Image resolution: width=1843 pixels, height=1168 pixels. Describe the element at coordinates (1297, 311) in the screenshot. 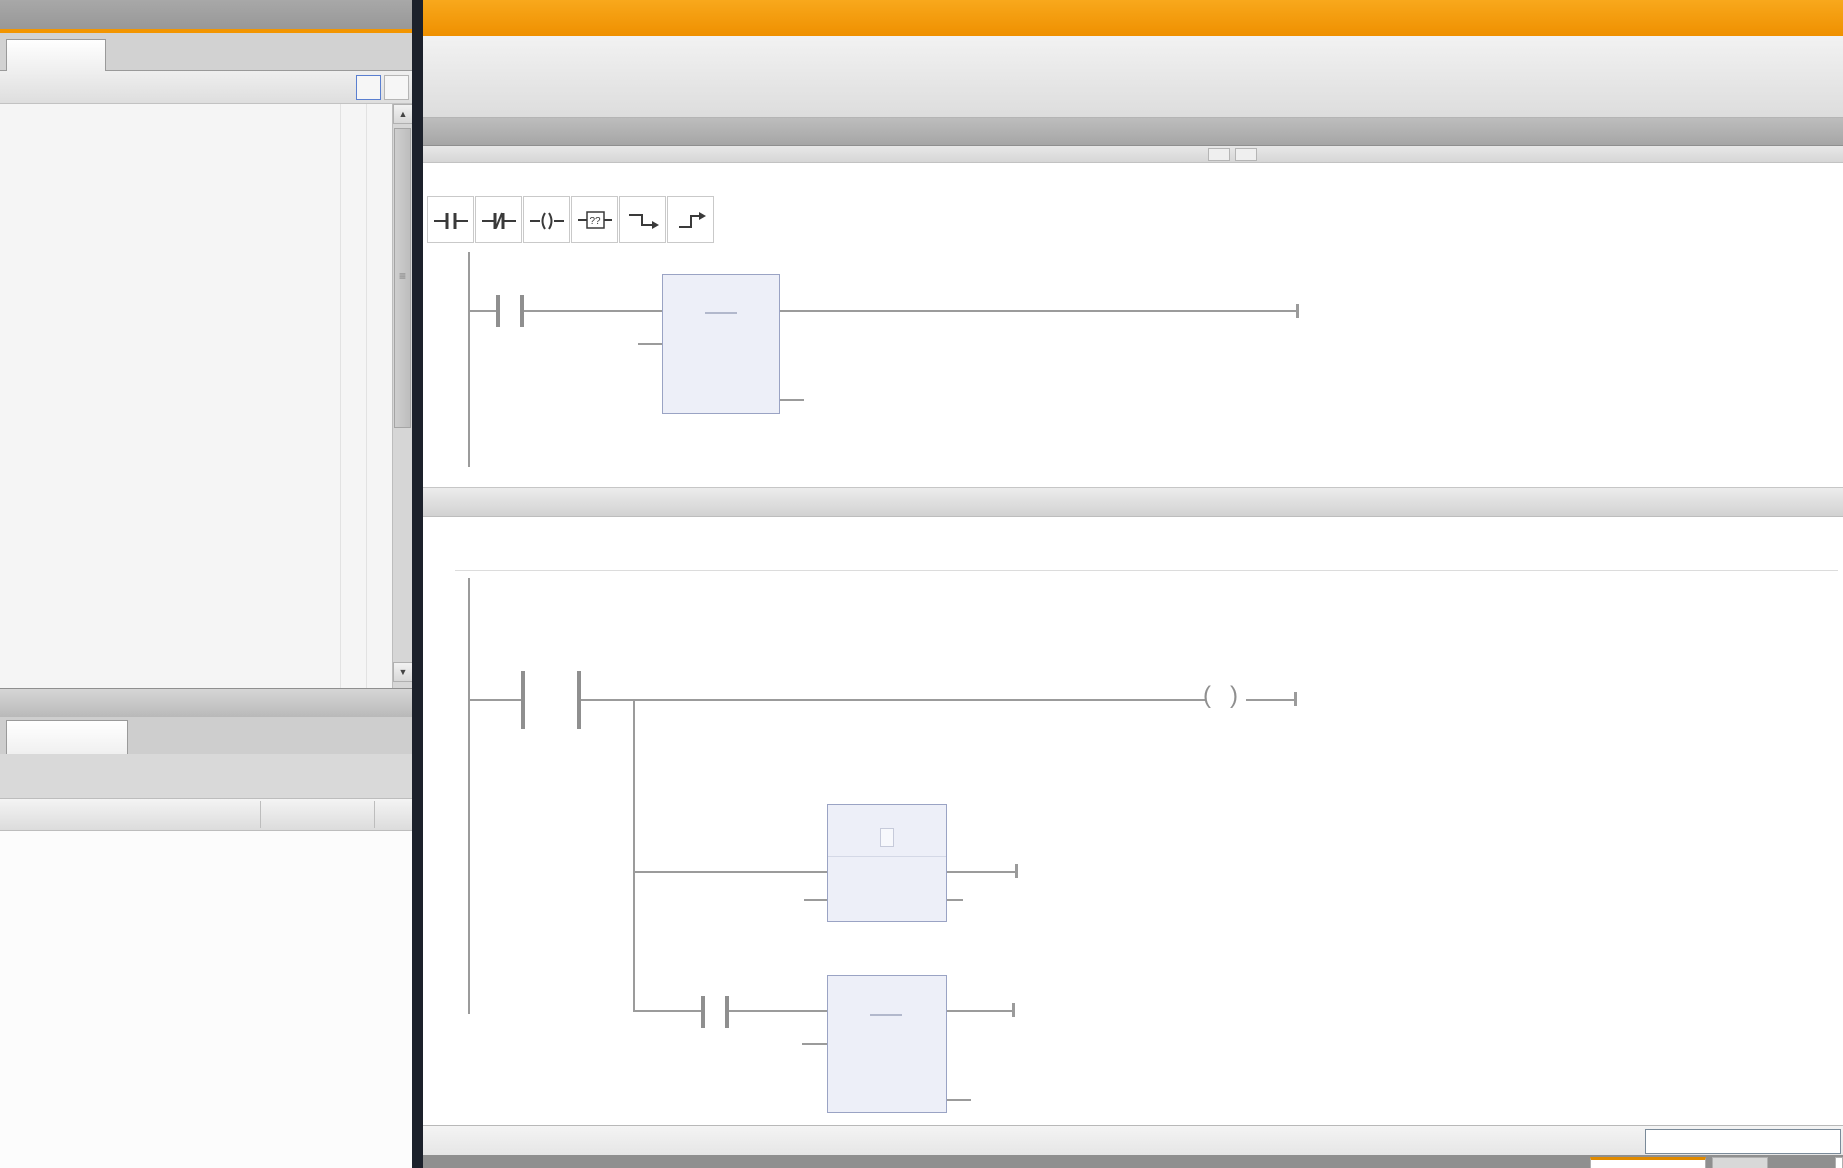

I see `n1-wire-end-tick` at that location.